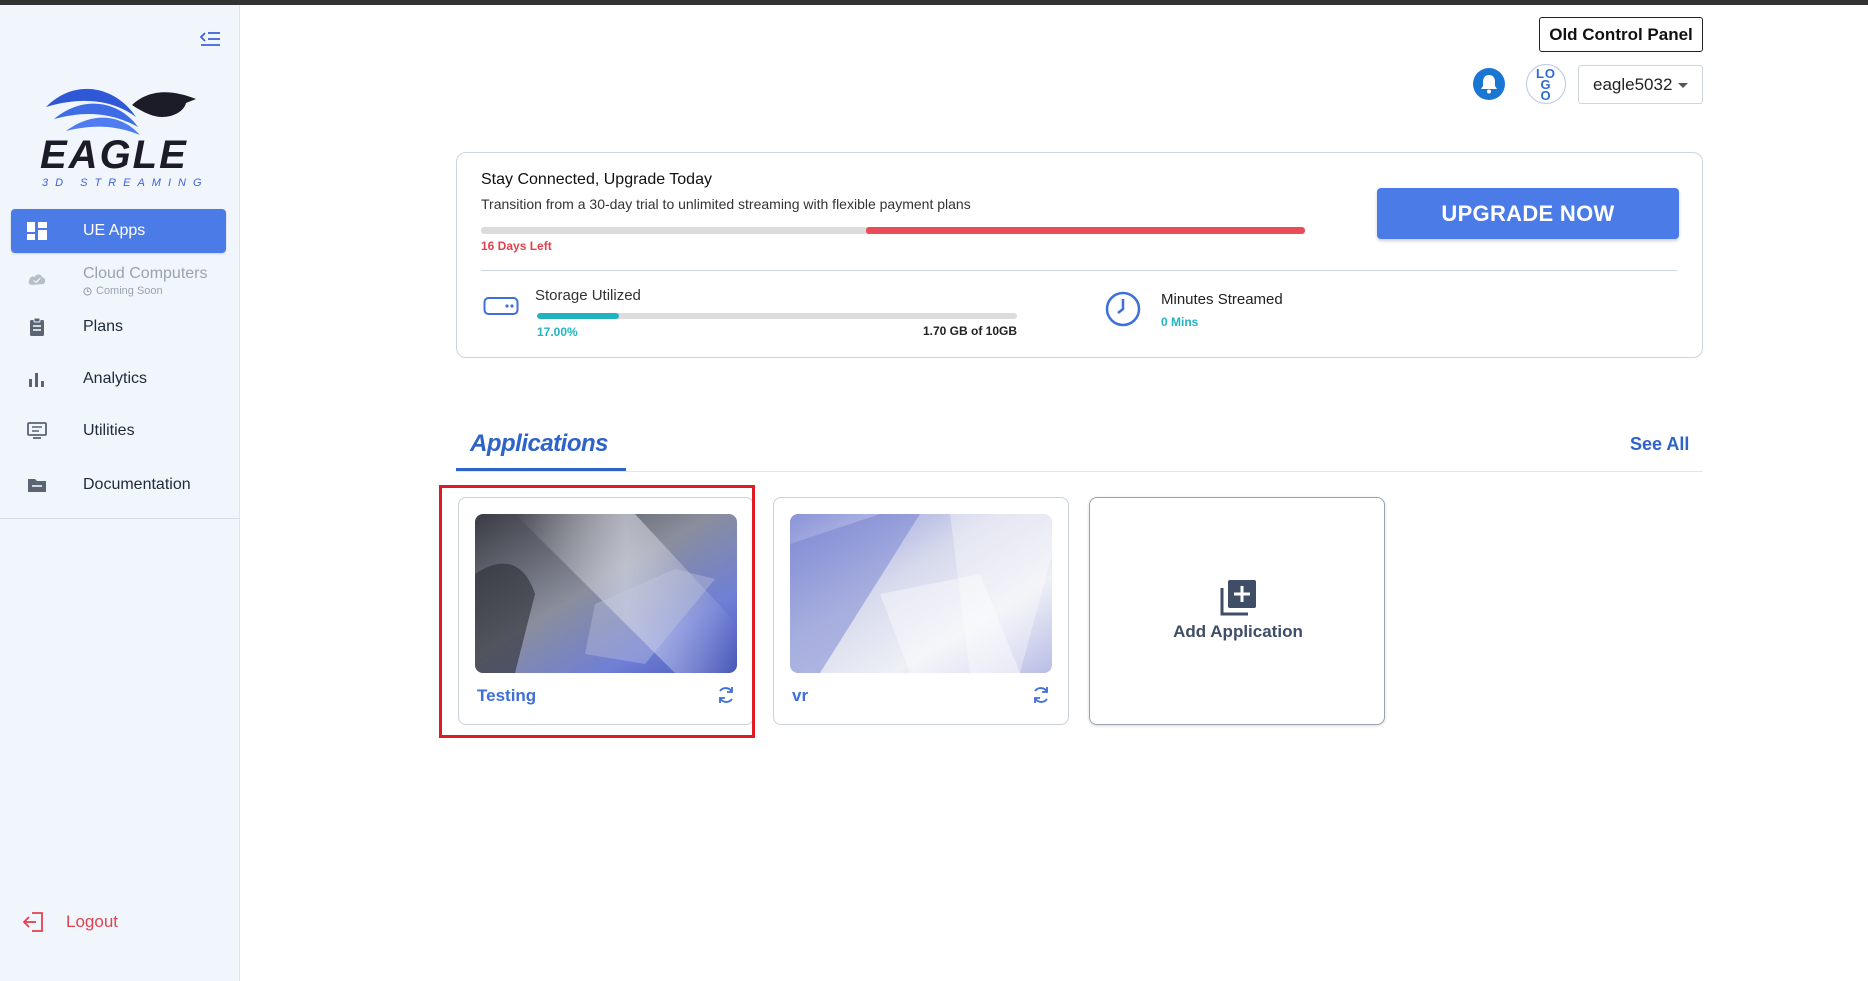  What do you see at coordinates (1683, 85) in the screenshot?
I see `chevron-down-icon` at bounding box center [1683, 85].